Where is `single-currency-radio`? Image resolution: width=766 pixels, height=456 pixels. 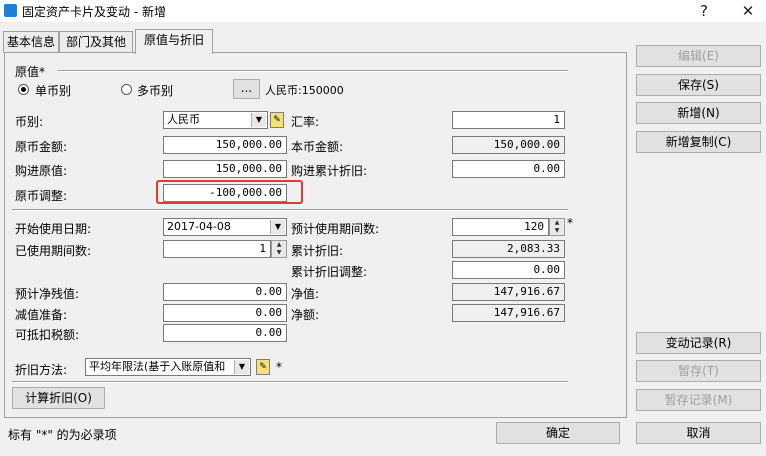
single-currency-radio is located at coordinates (23, 89).